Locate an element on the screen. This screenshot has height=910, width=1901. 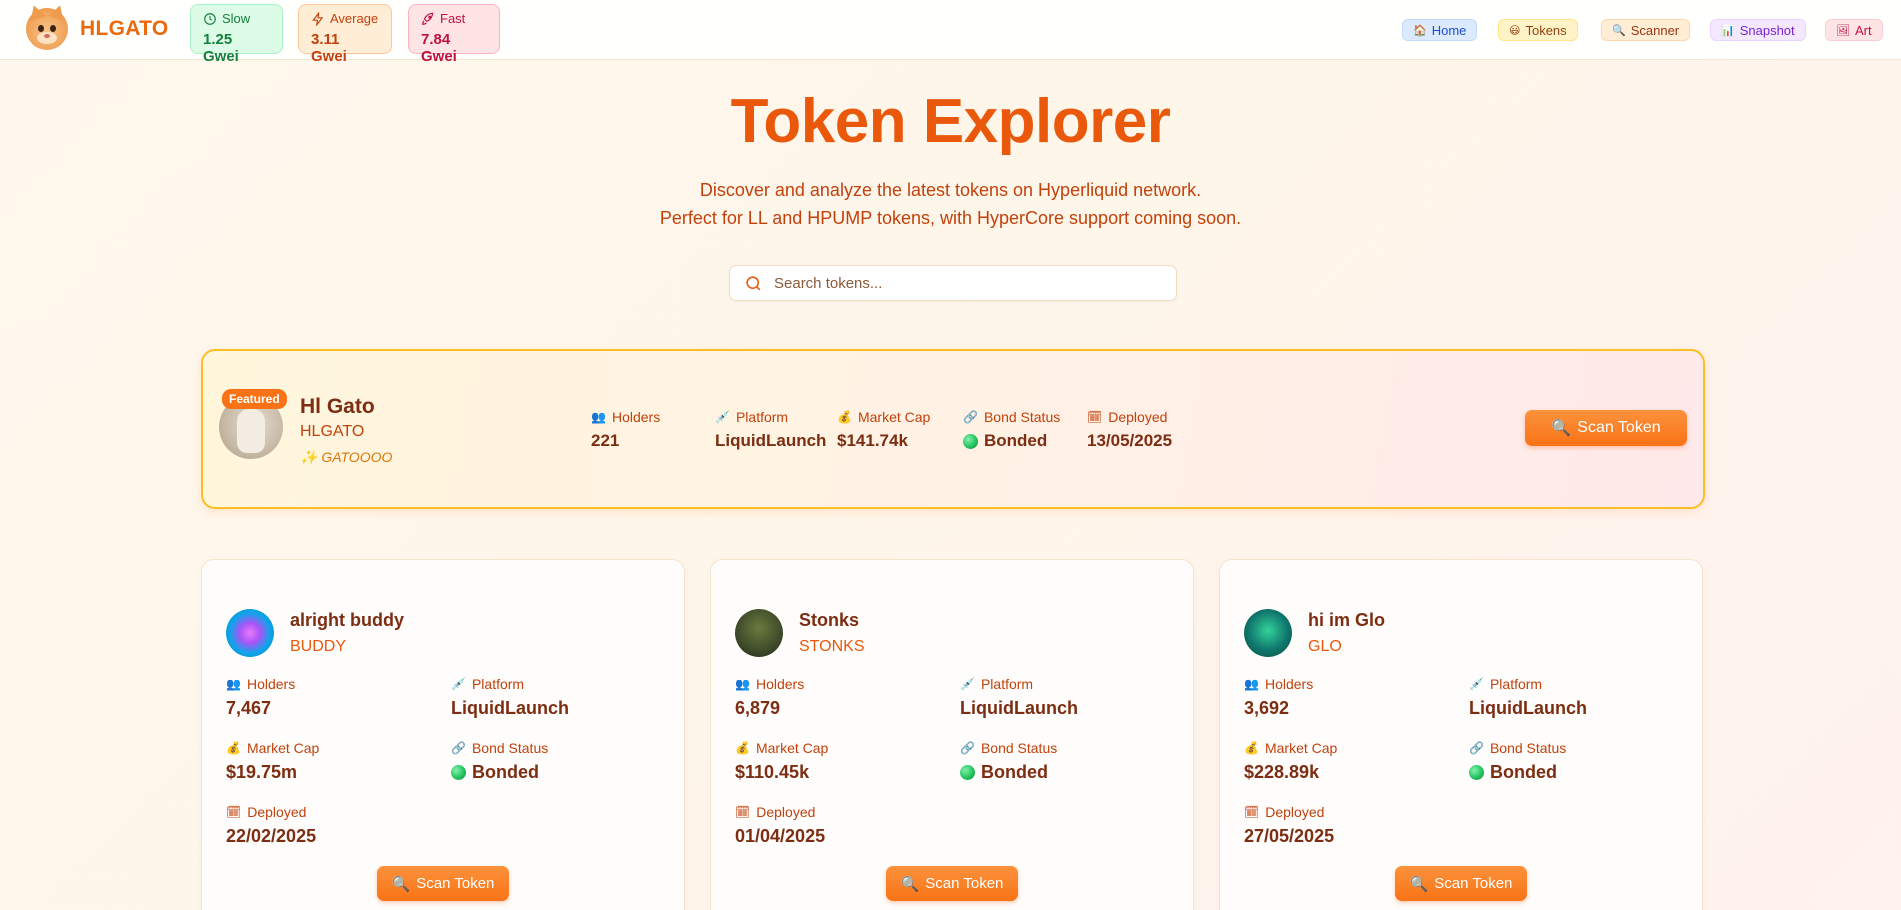
nav-home-label: Home is located at coordinates (1449, 30).